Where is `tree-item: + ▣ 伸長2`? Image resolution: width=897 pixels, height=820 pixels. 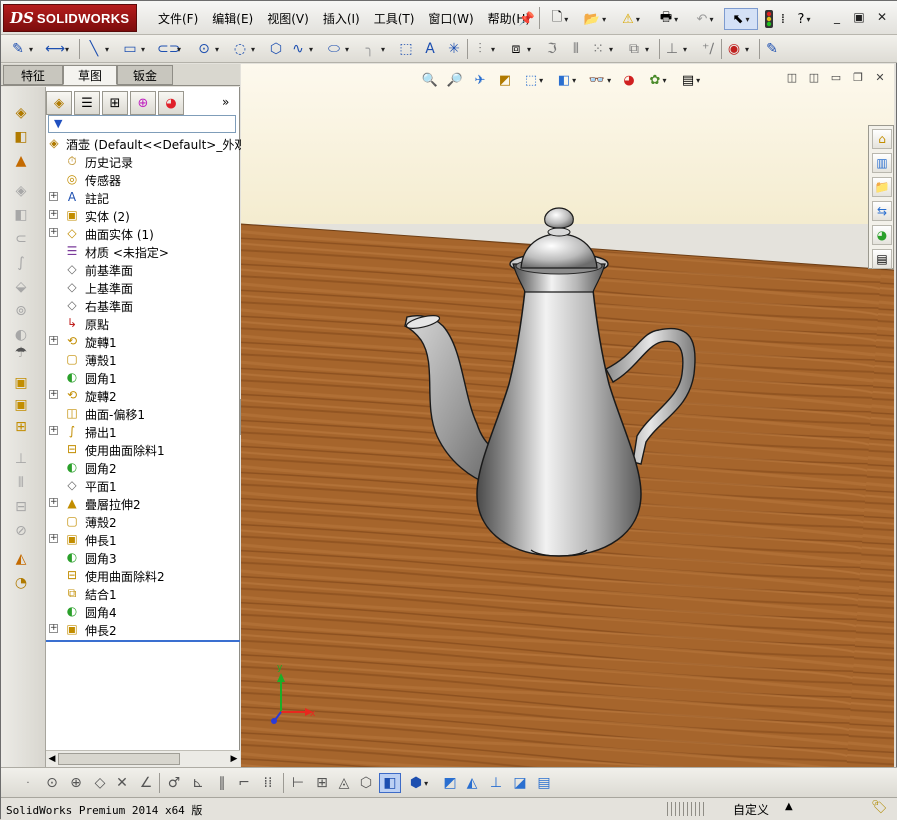 tree-item: + ▣ 伸長2 is located at coordinates (143, 629).